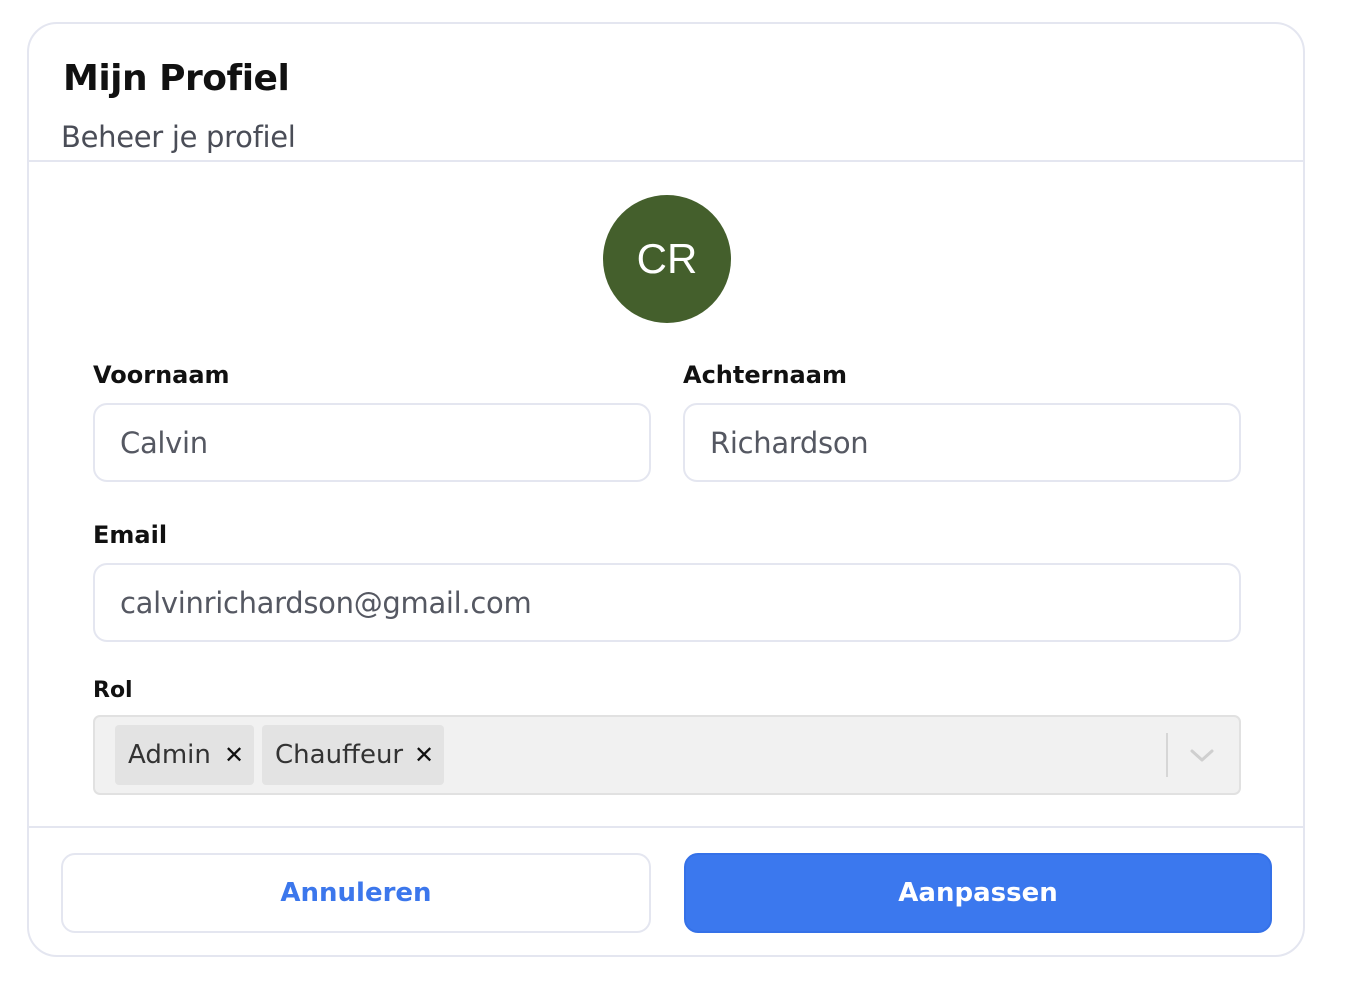  I want to click on email-label: Email, so click(130, 535).